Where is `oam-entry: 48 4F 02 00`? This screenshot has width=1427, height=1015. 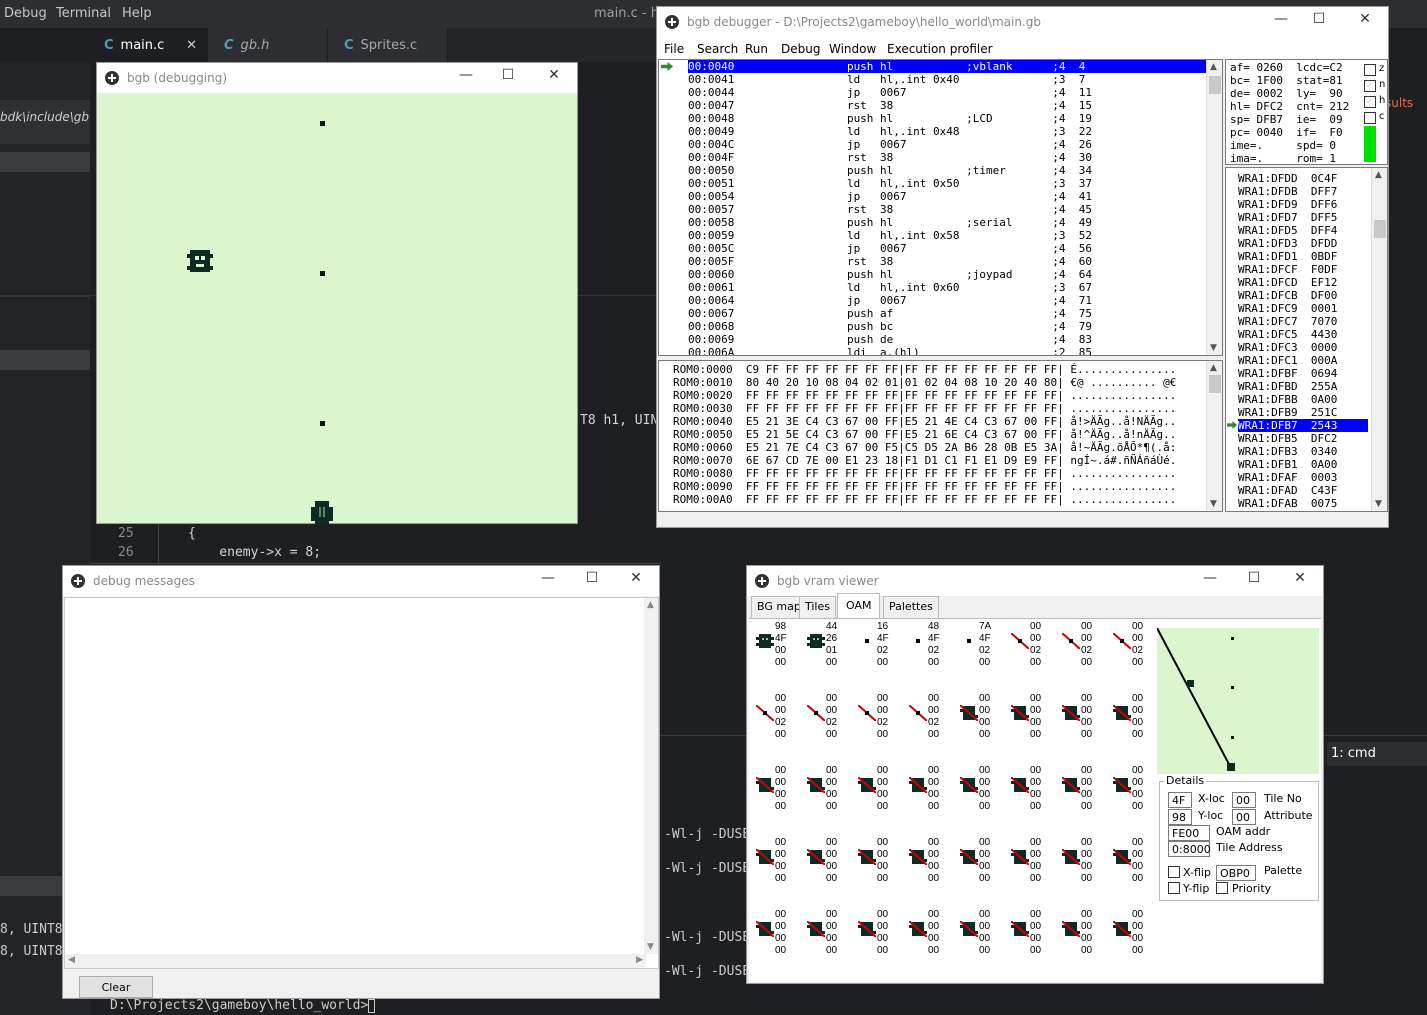 oam-entry: 48 4F 02 00 is located at coordinates (931, 656).